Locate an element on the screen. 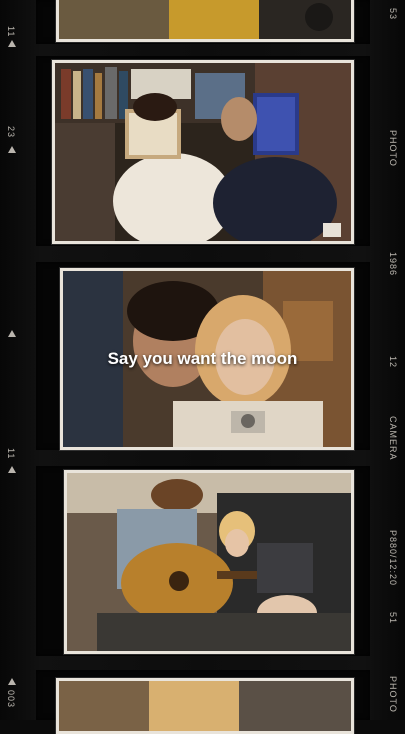 This screenshot has height=734, width=405. film-label-right-8: PHOTO is located at coordinates (393, 694).